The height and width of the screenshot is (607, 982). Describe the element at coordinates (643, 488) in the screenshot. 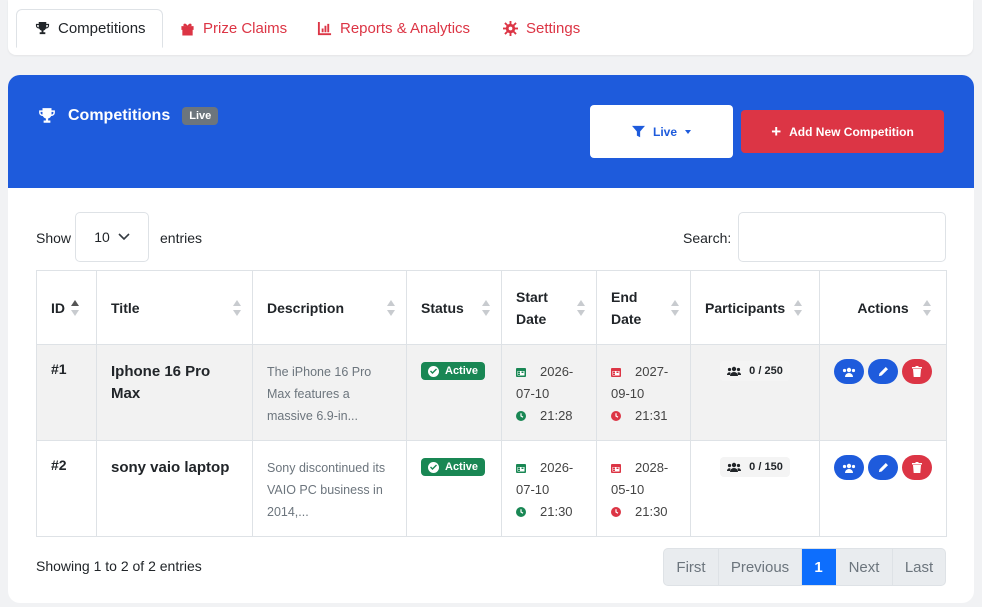

I see `row-end-date: 2028- 05-10 21:30` at that location.